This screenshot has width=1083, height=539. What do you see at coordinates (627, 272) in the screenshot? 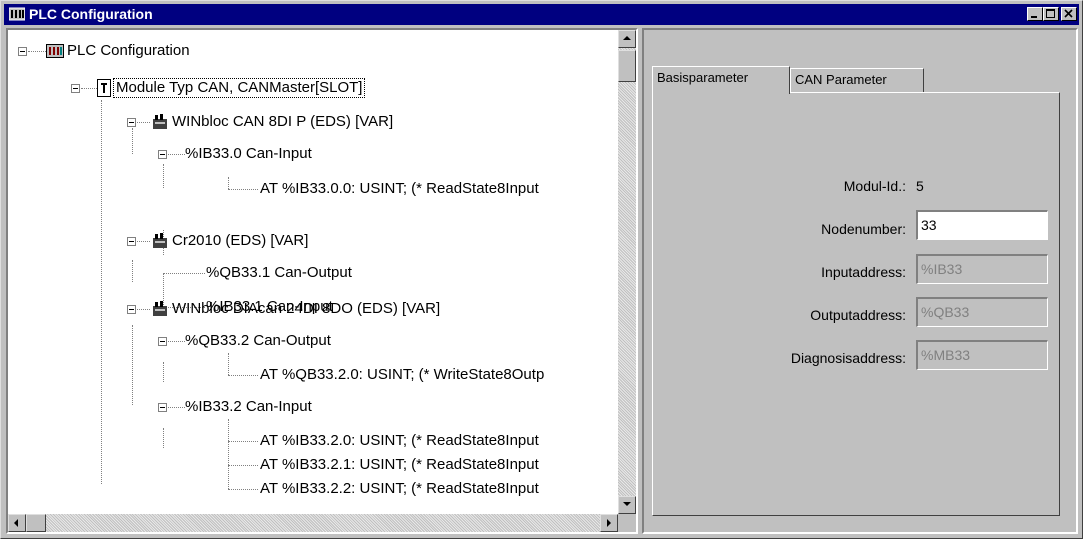
I see `tree-vertical-scrollbar` at bounding box center [627, 272].